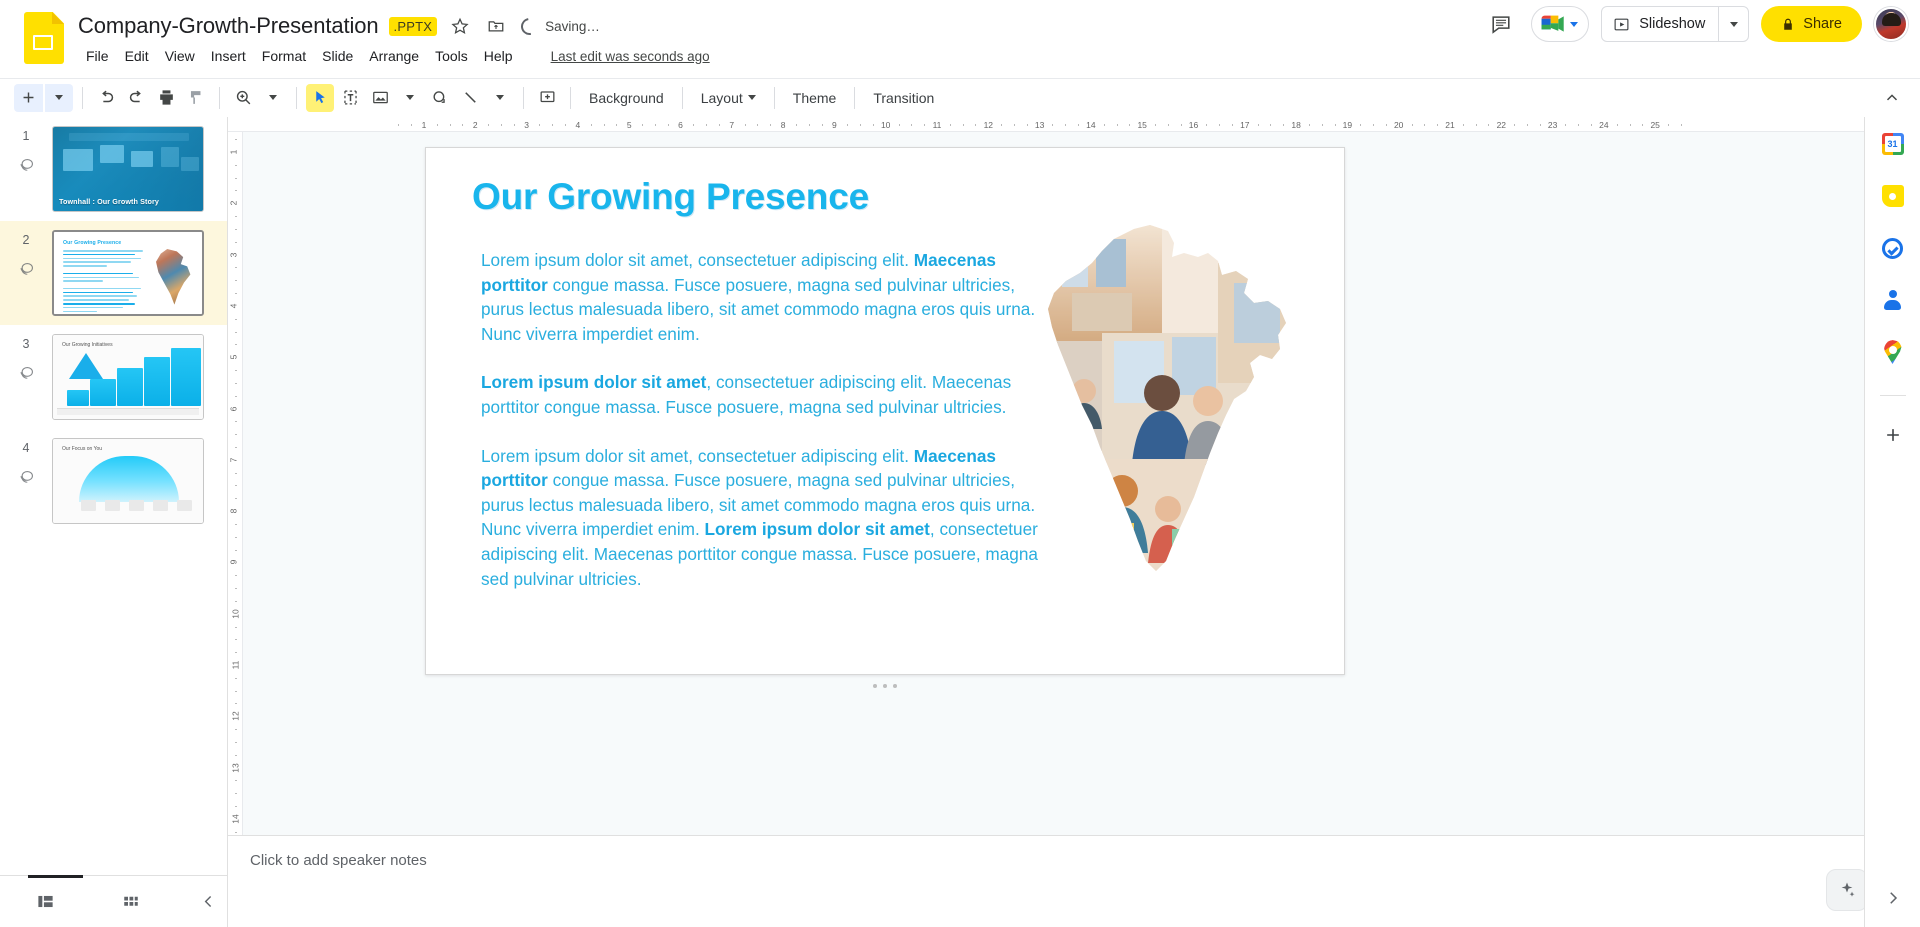 This screenshot has height=927, width=1920. Describe the element at coordinates (394, 56) in the screenshot. I see `menu-arrange: Arrange` at that location.